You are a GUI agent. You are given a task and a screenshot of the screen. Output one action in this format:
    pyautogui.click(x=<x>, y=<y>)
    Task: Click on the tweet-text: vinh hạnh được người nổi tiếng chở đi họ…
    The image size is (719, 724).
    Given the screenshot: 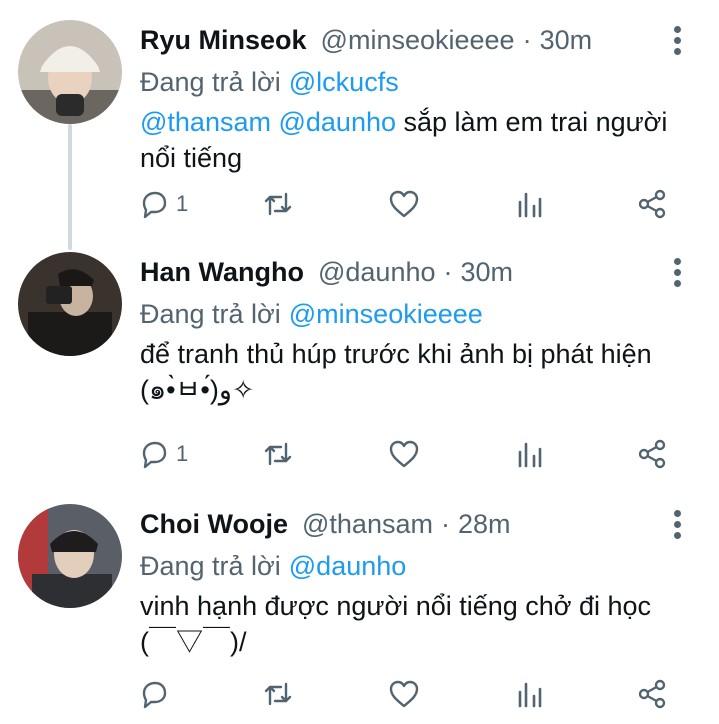 What is the action you would take?
    pyautogui.click(x=420, y=624)
    